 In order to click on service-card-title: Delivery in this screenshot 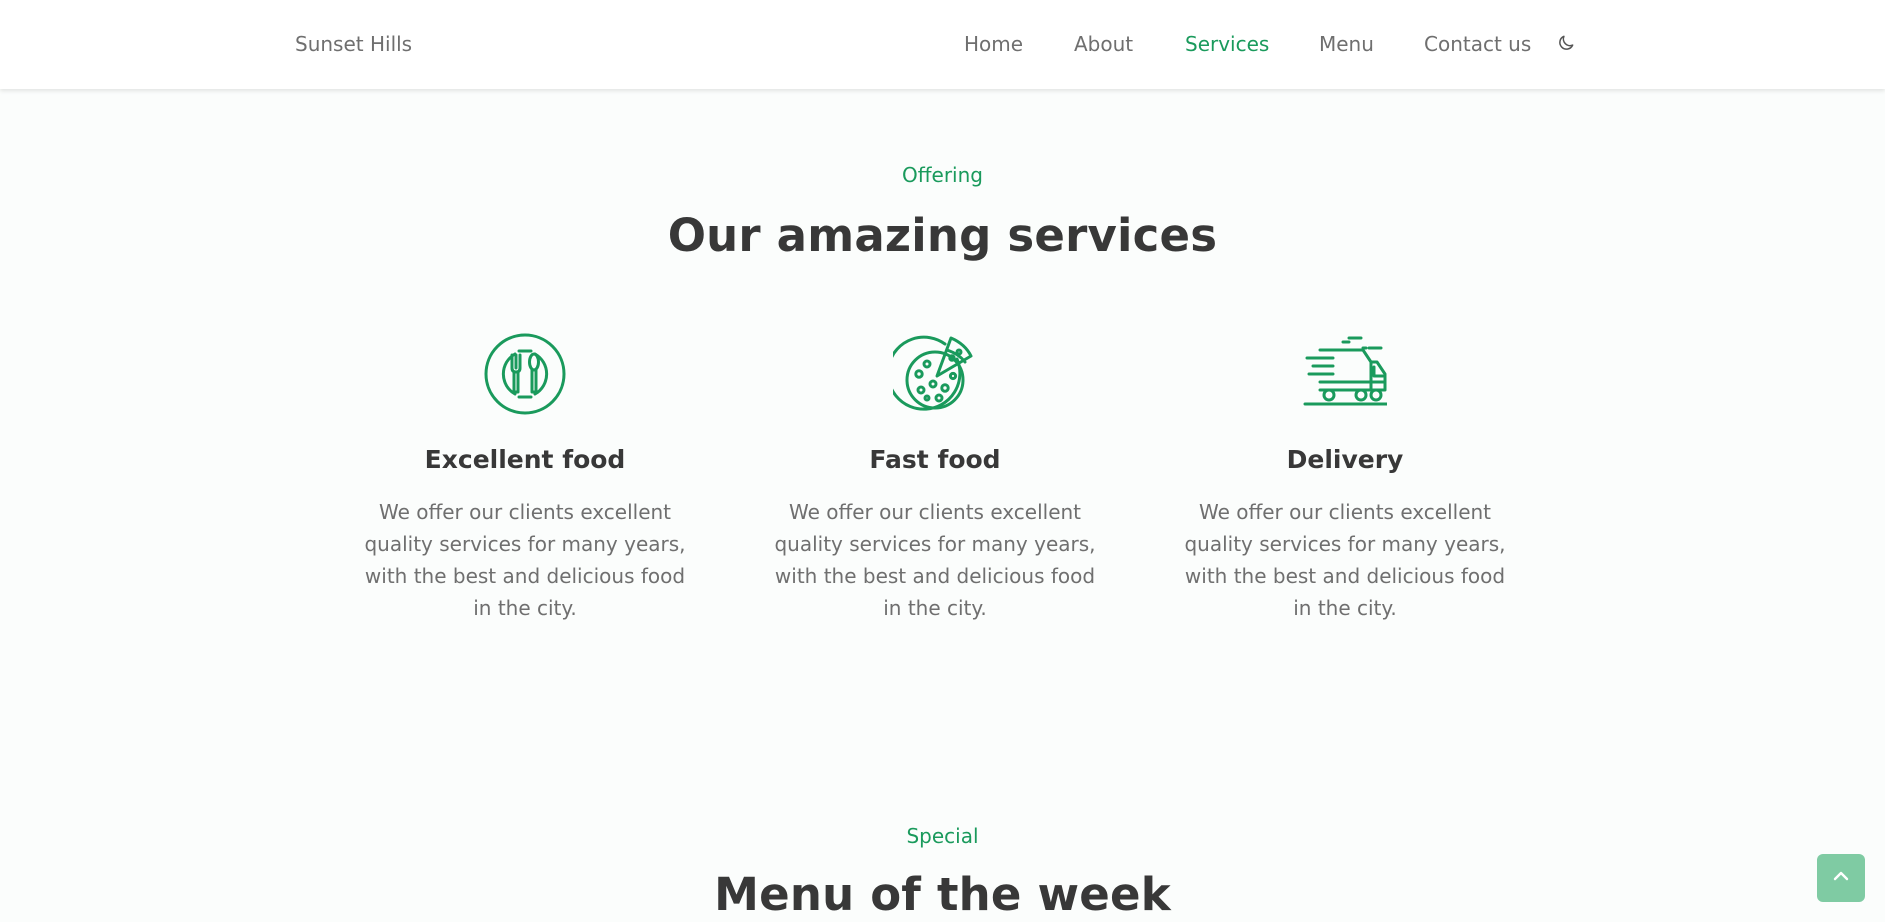, I will do `click(1345, 459)`.